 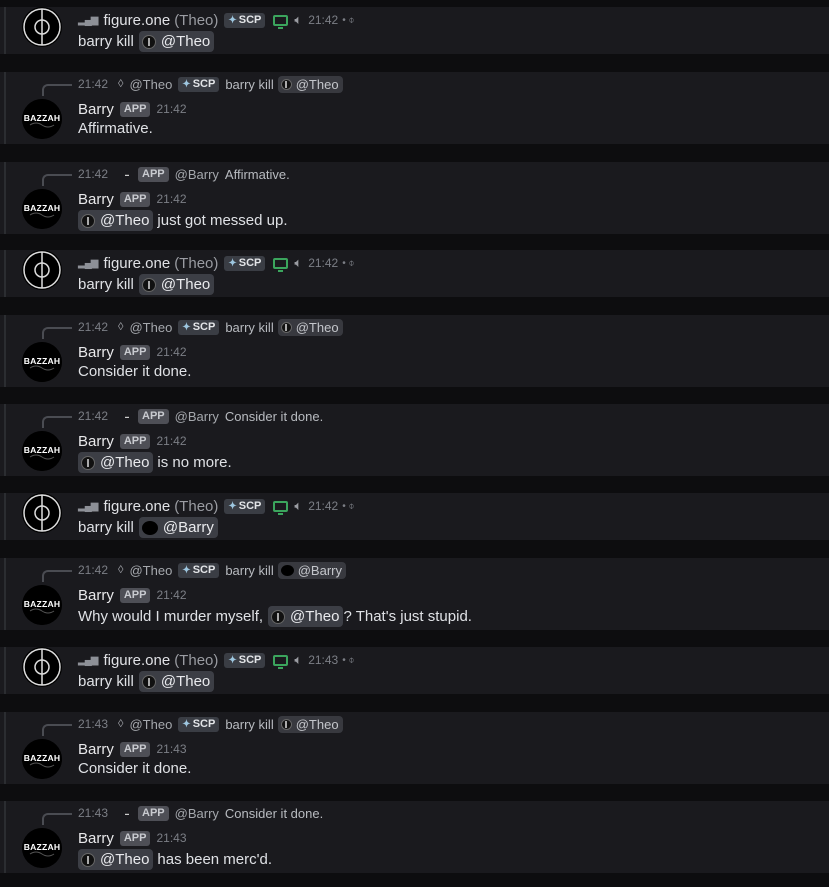 What do you see at coordinates (153, 416) in the screenshot?
I see `app-tag: APP` at bounding box center [153, 416].